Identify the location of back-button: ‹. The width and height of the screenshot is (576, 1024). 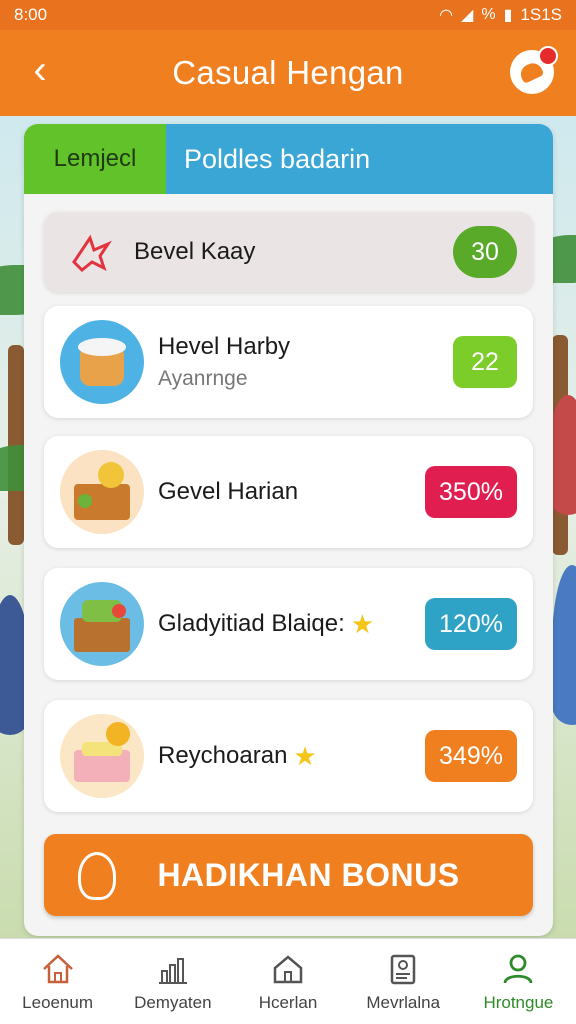
(40, 72).